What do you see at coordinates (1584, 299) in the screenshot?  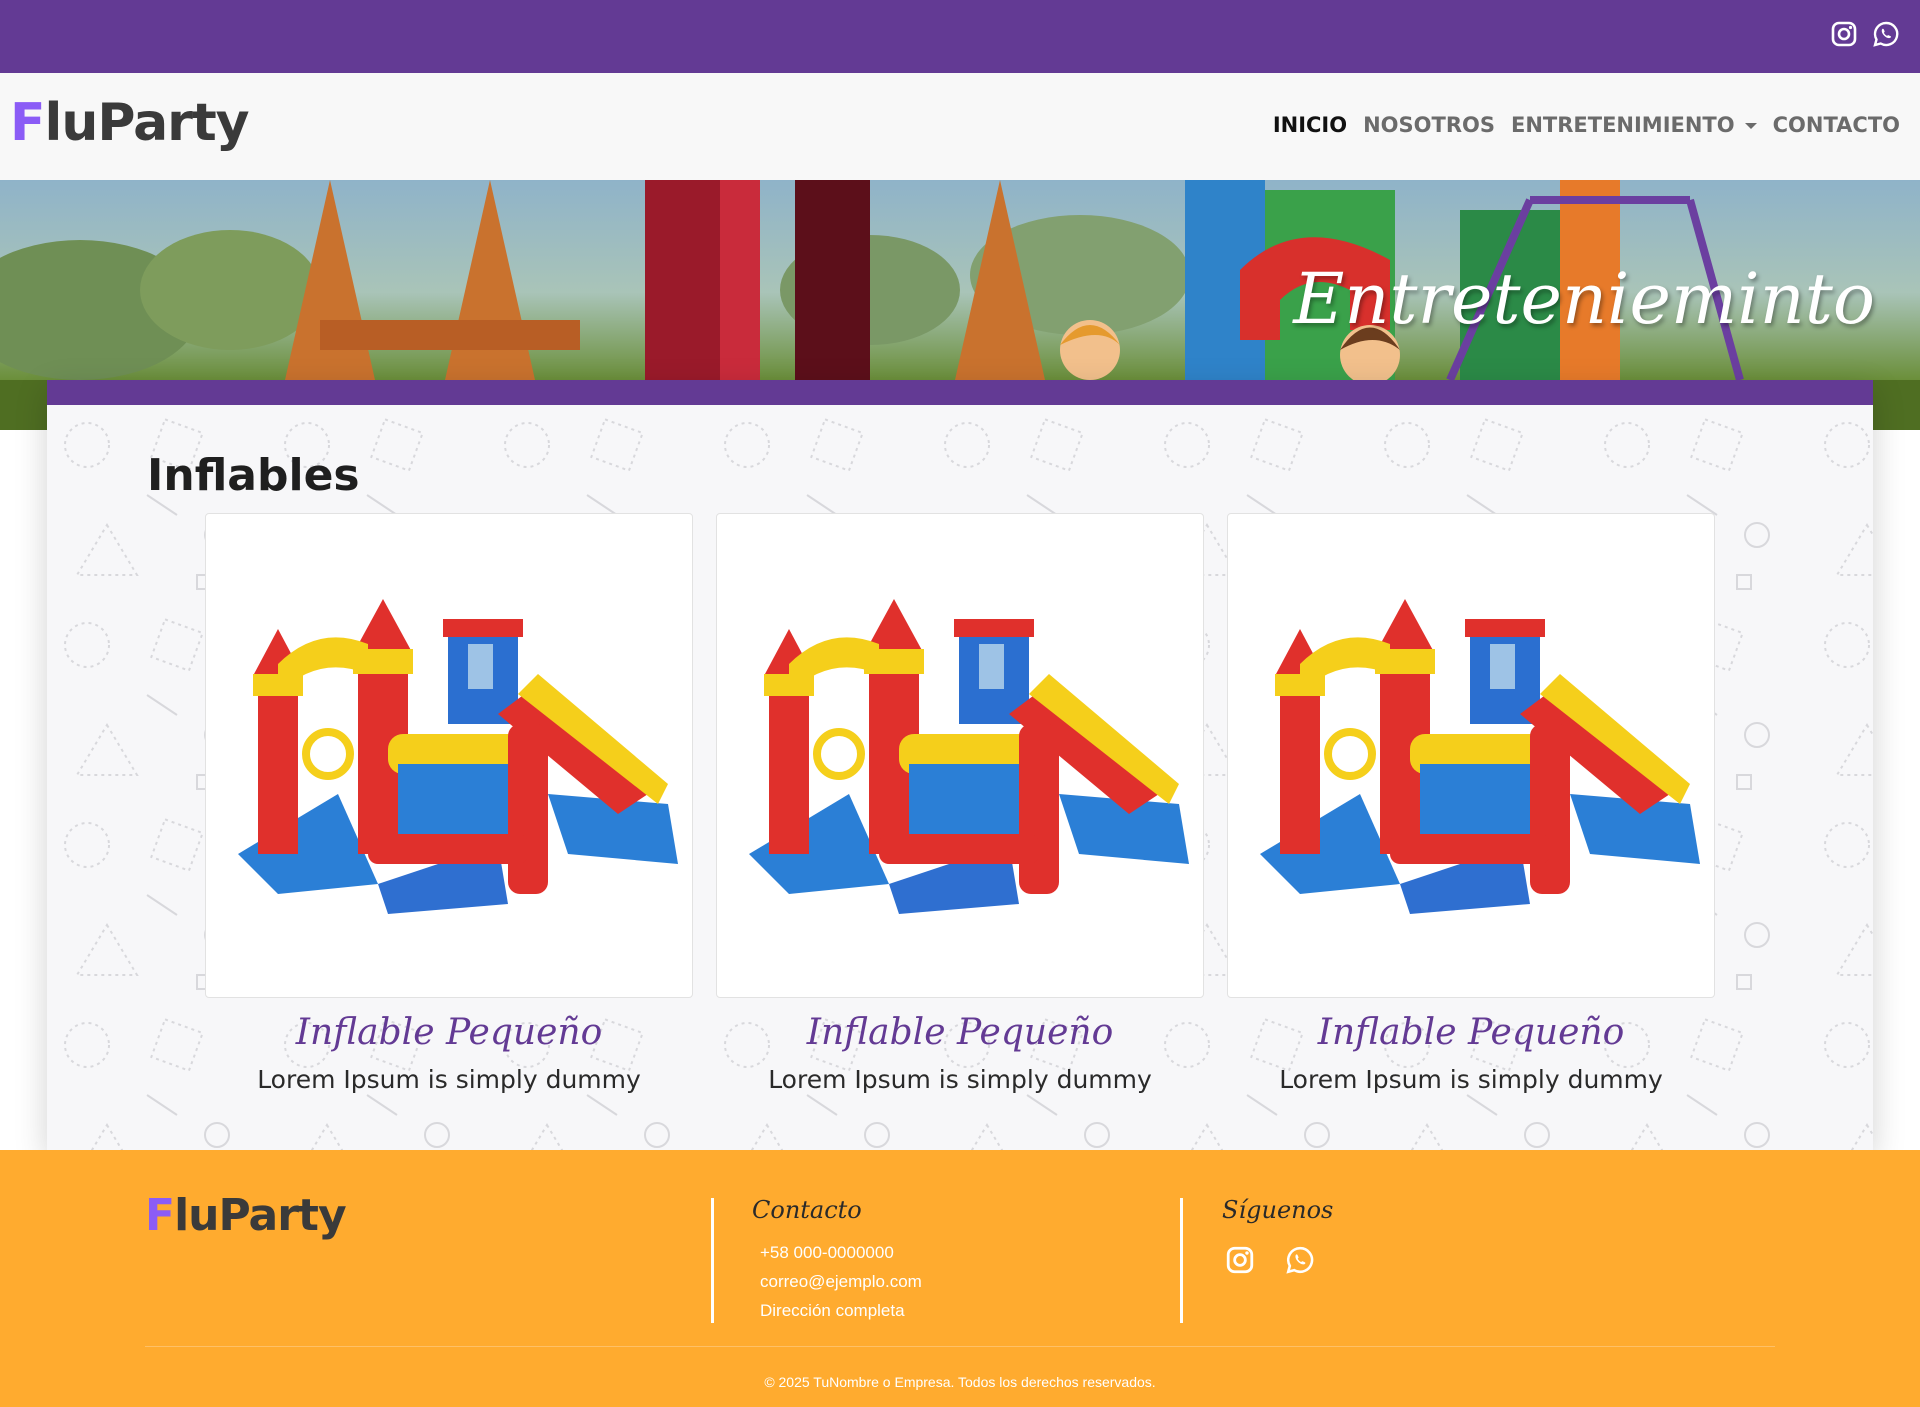 I see `hero-title: Entretenieminto` at bounding box center [1584, 299].